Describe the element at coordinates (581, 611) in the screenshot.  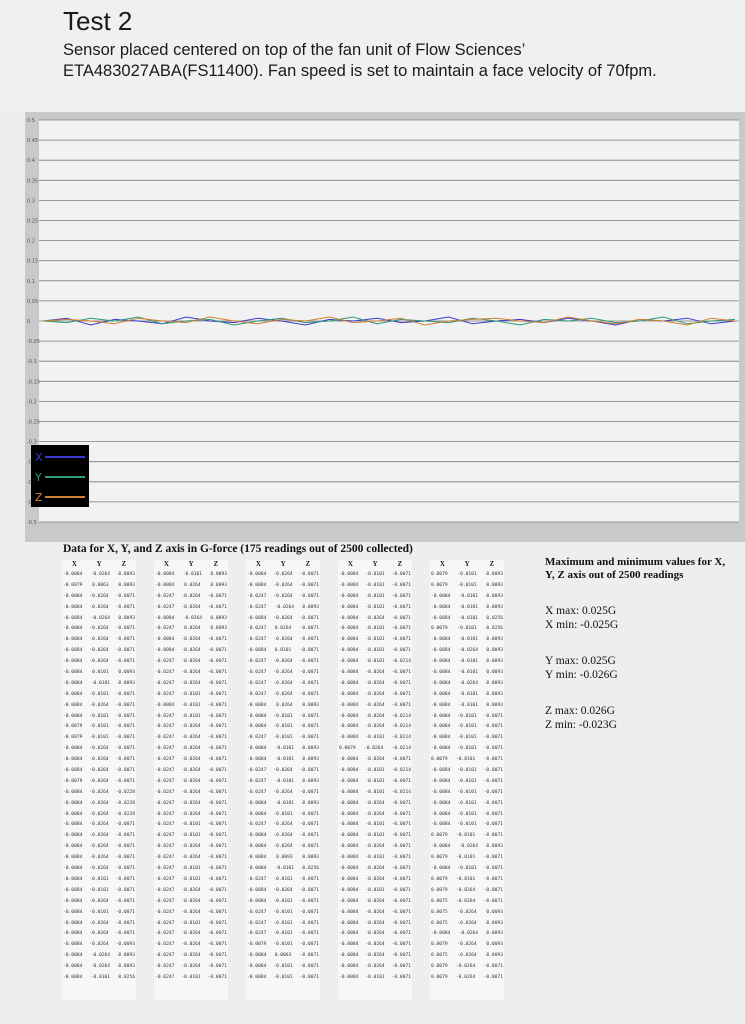
I see `x-max-value: X max: 0.025G` at that location.